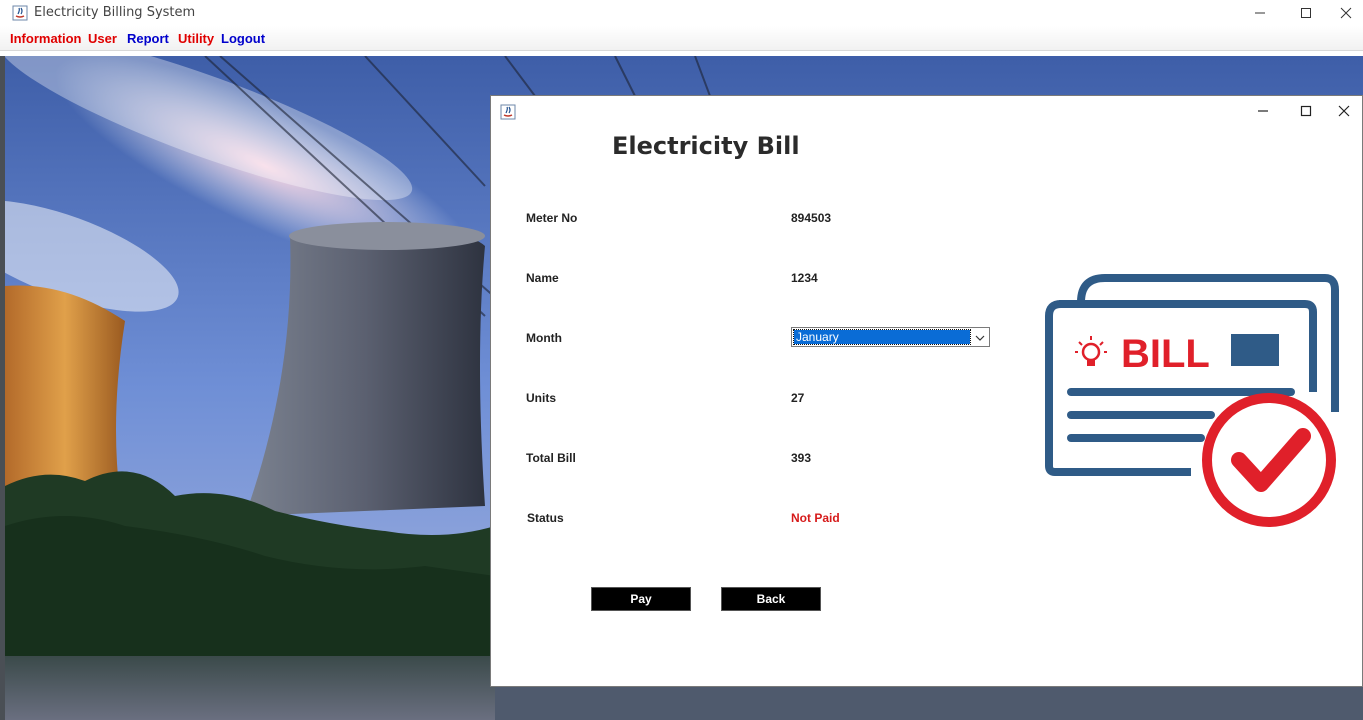  I want to click on status-value: Not Paid, so click(815, 518).